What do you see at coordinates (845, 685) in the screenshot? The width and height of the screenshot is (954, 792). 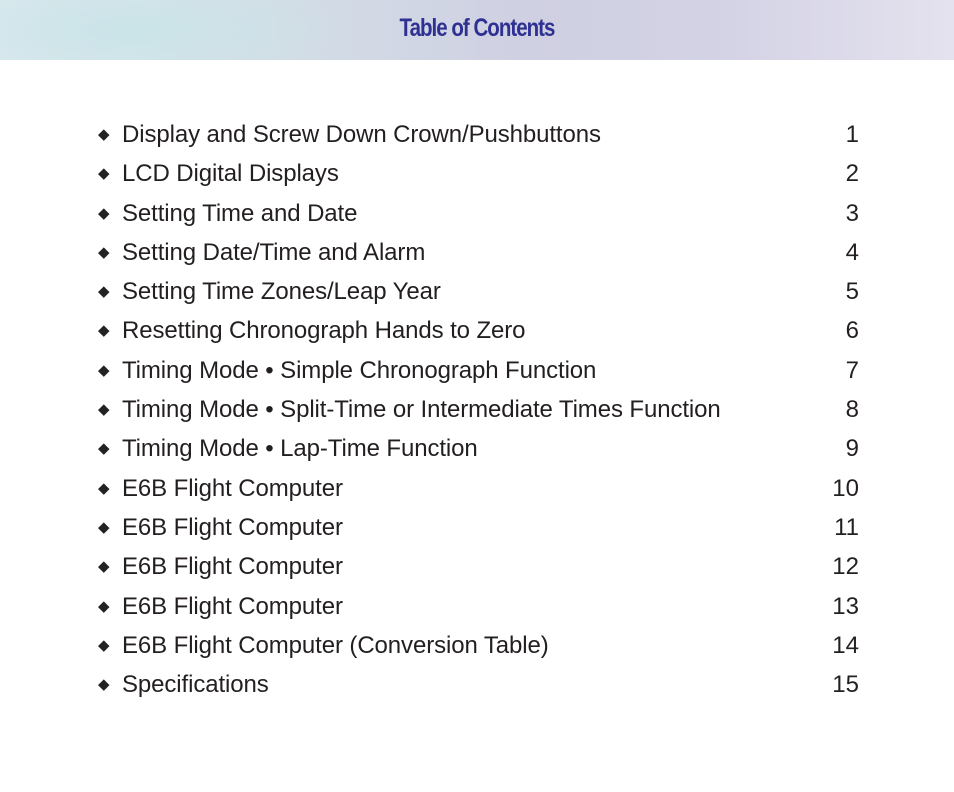 I see `toc-entry-page: 15` at bounding box center [845, 685].